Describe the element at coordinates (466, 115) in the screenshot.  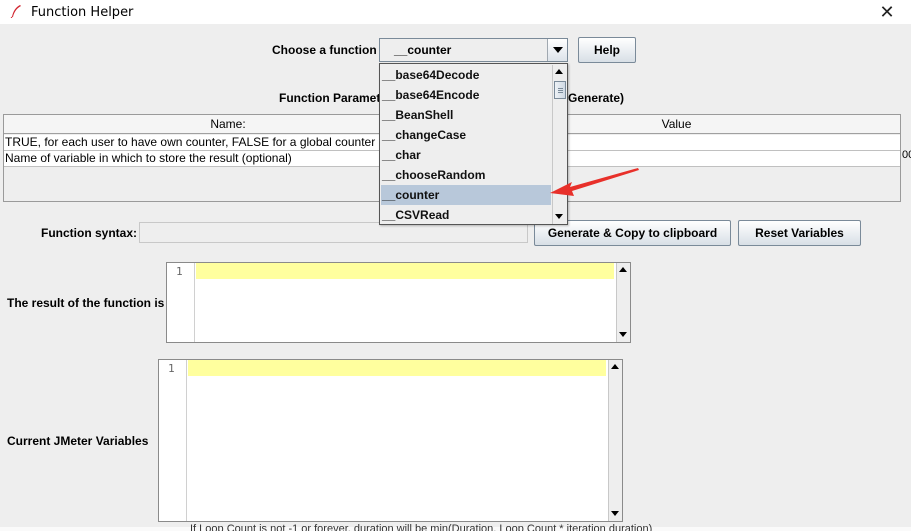
I see `dropdown-item: __BeanShell` at that location.